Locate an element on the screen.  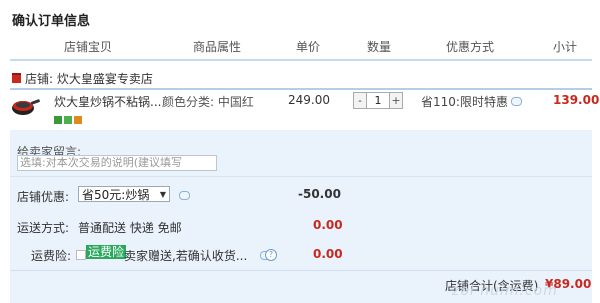
insurance-checkbox is located at coordinates (81, 255).